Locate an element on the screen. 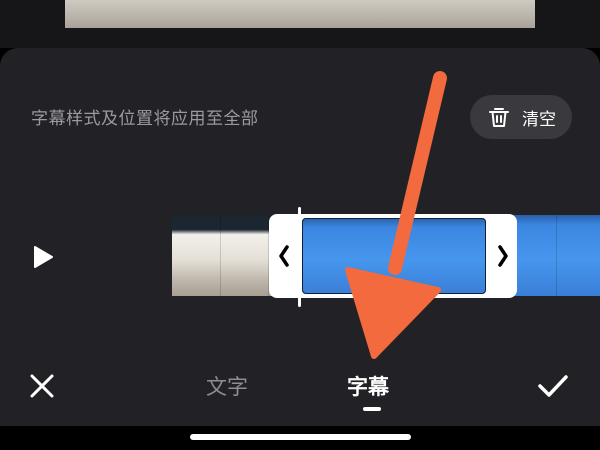  preview-area is located at coordinates (300, 24).